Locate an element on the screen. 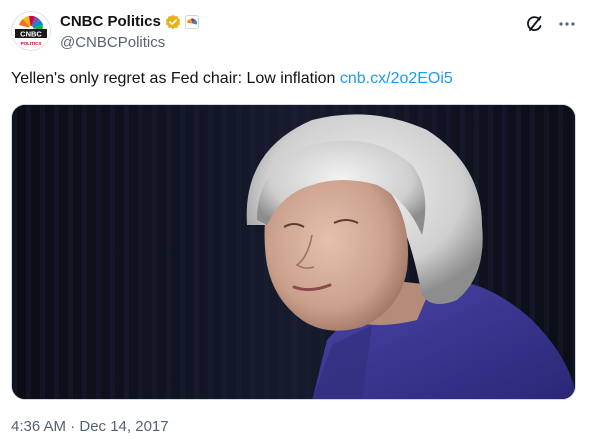 This screenshot has height=439, width=592. verified-badge-icon is located at coordinates (173, 22).